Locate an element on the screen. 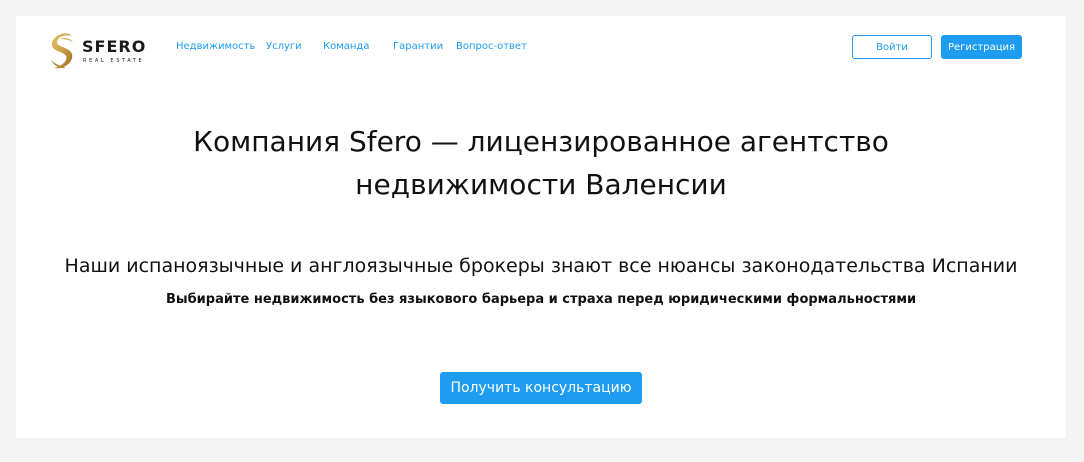  nav-item-guarantees: Гарантии is located at coordinates (418, 46).